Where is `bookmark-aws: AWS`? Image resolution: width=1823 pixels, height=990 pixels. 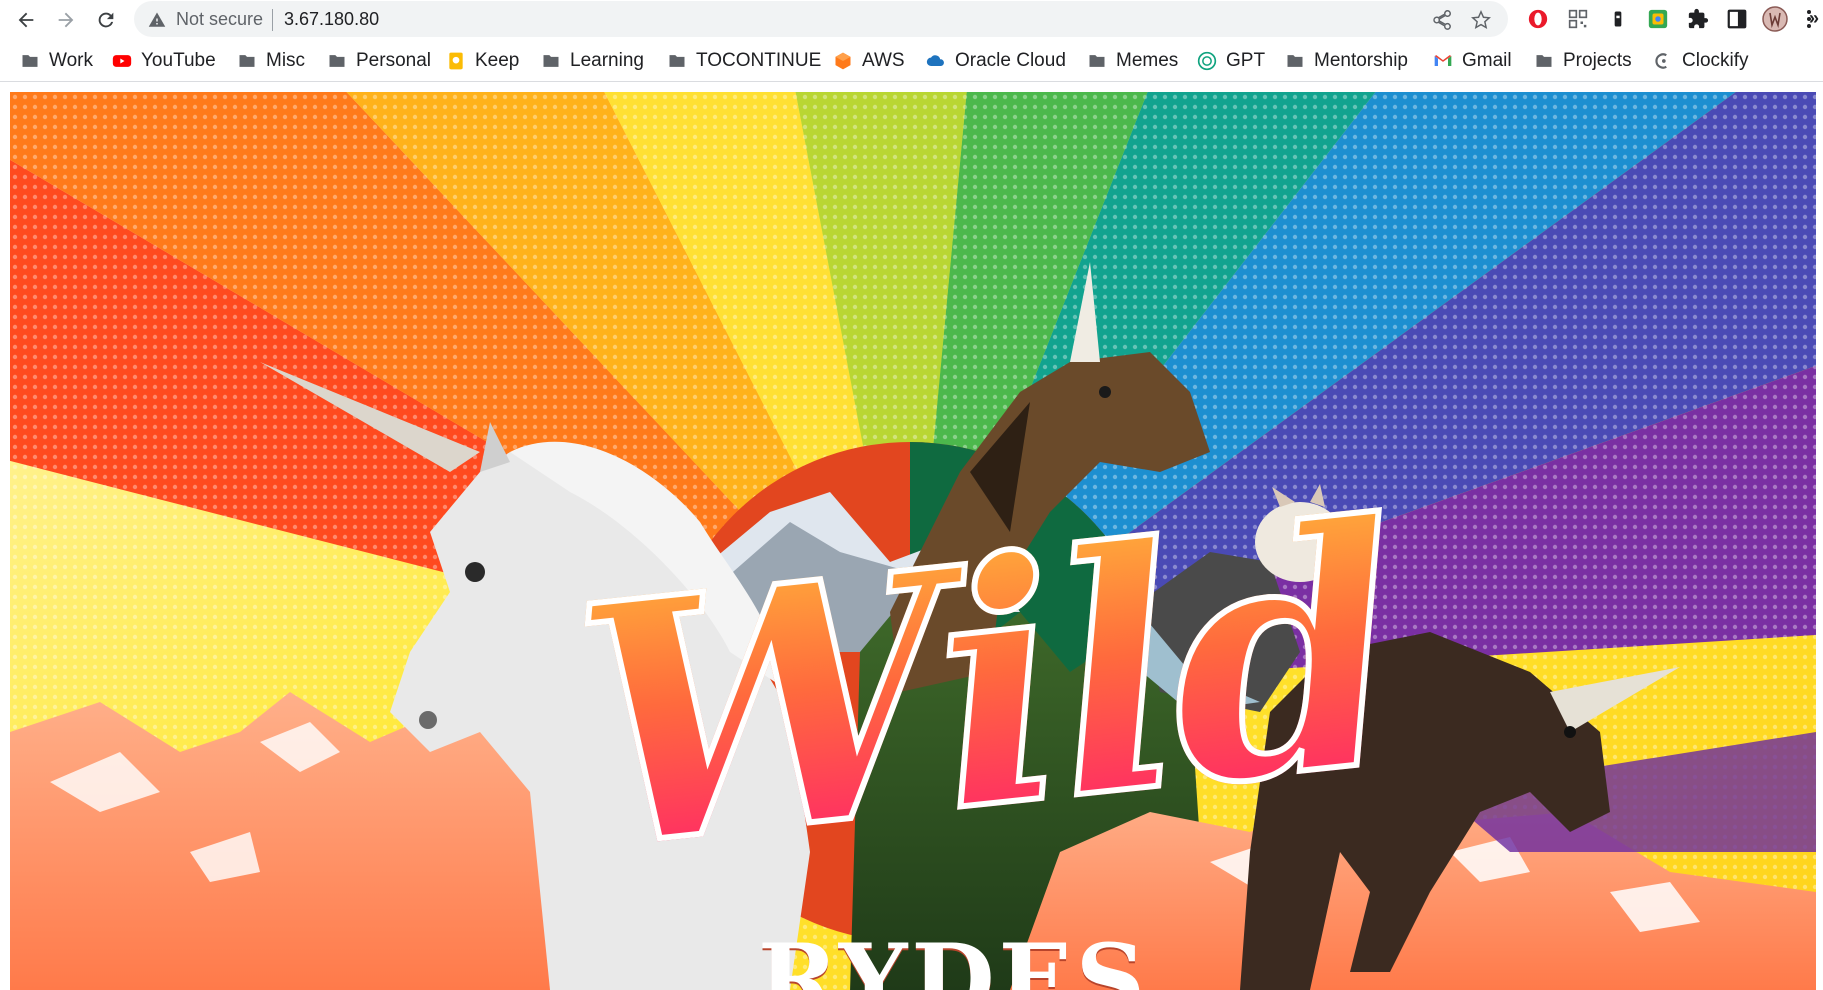 bookmark-aws: AWS is located at coordinates (869, 61).